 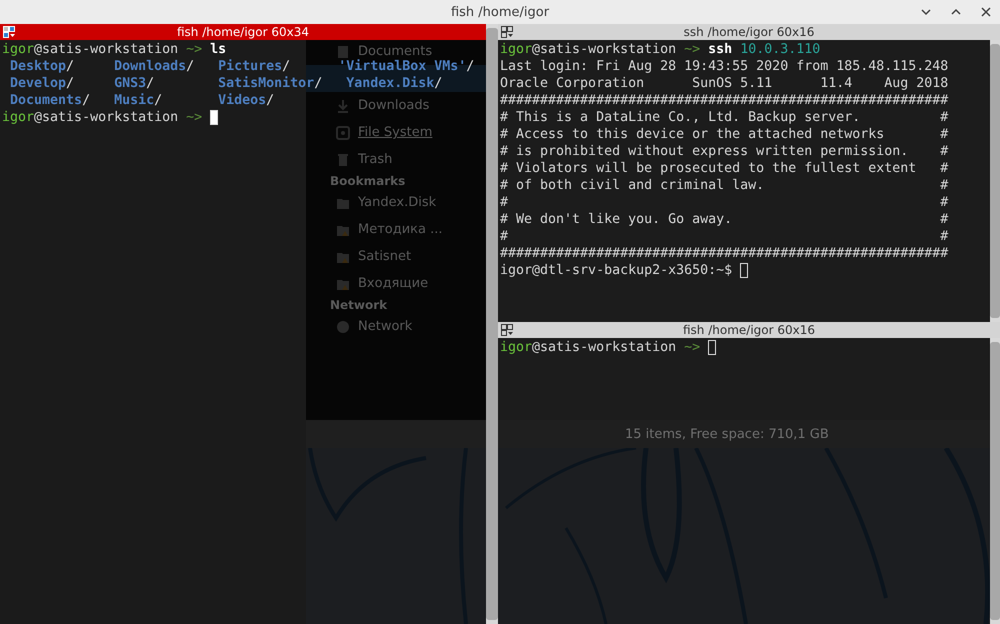 What do you see at coordinates (368, 181) in the screenshot?
I see `sidebar-heading: Bookmarks` at bounding box center [368, 181].